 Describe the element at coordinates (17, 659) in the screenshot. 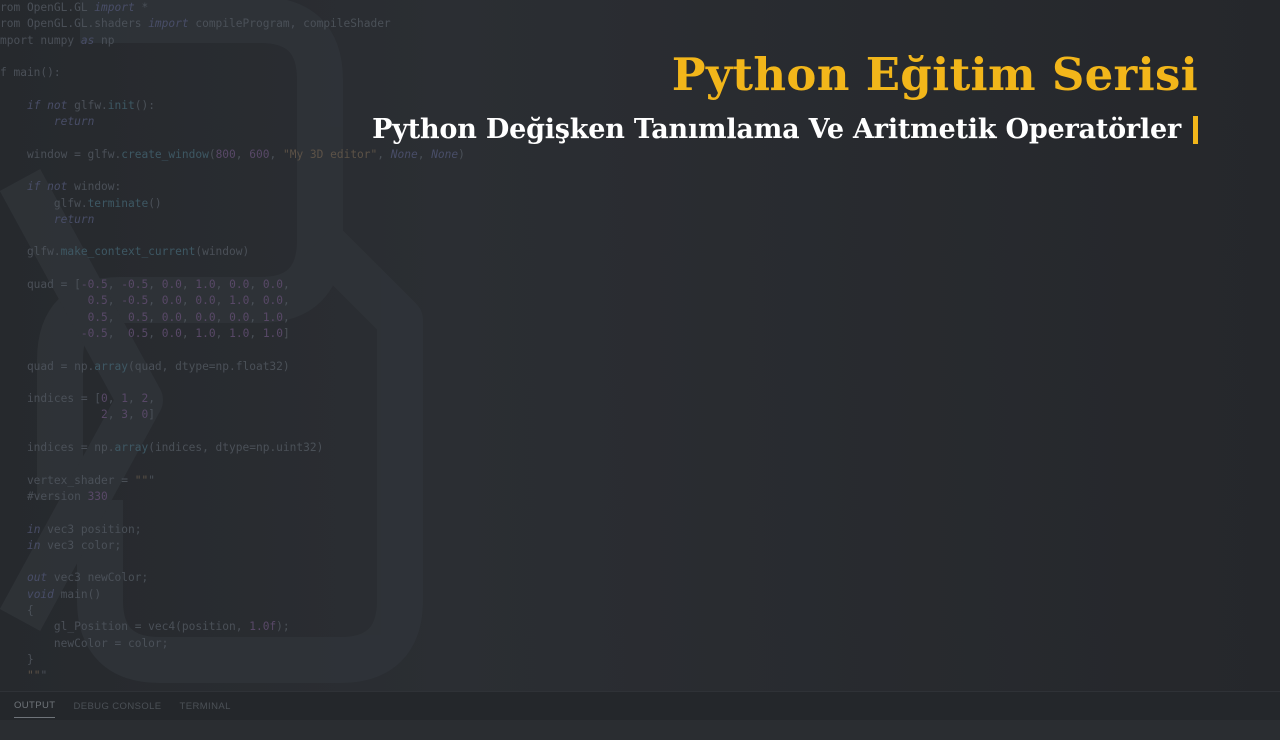

I see `code-line: }` at that location.